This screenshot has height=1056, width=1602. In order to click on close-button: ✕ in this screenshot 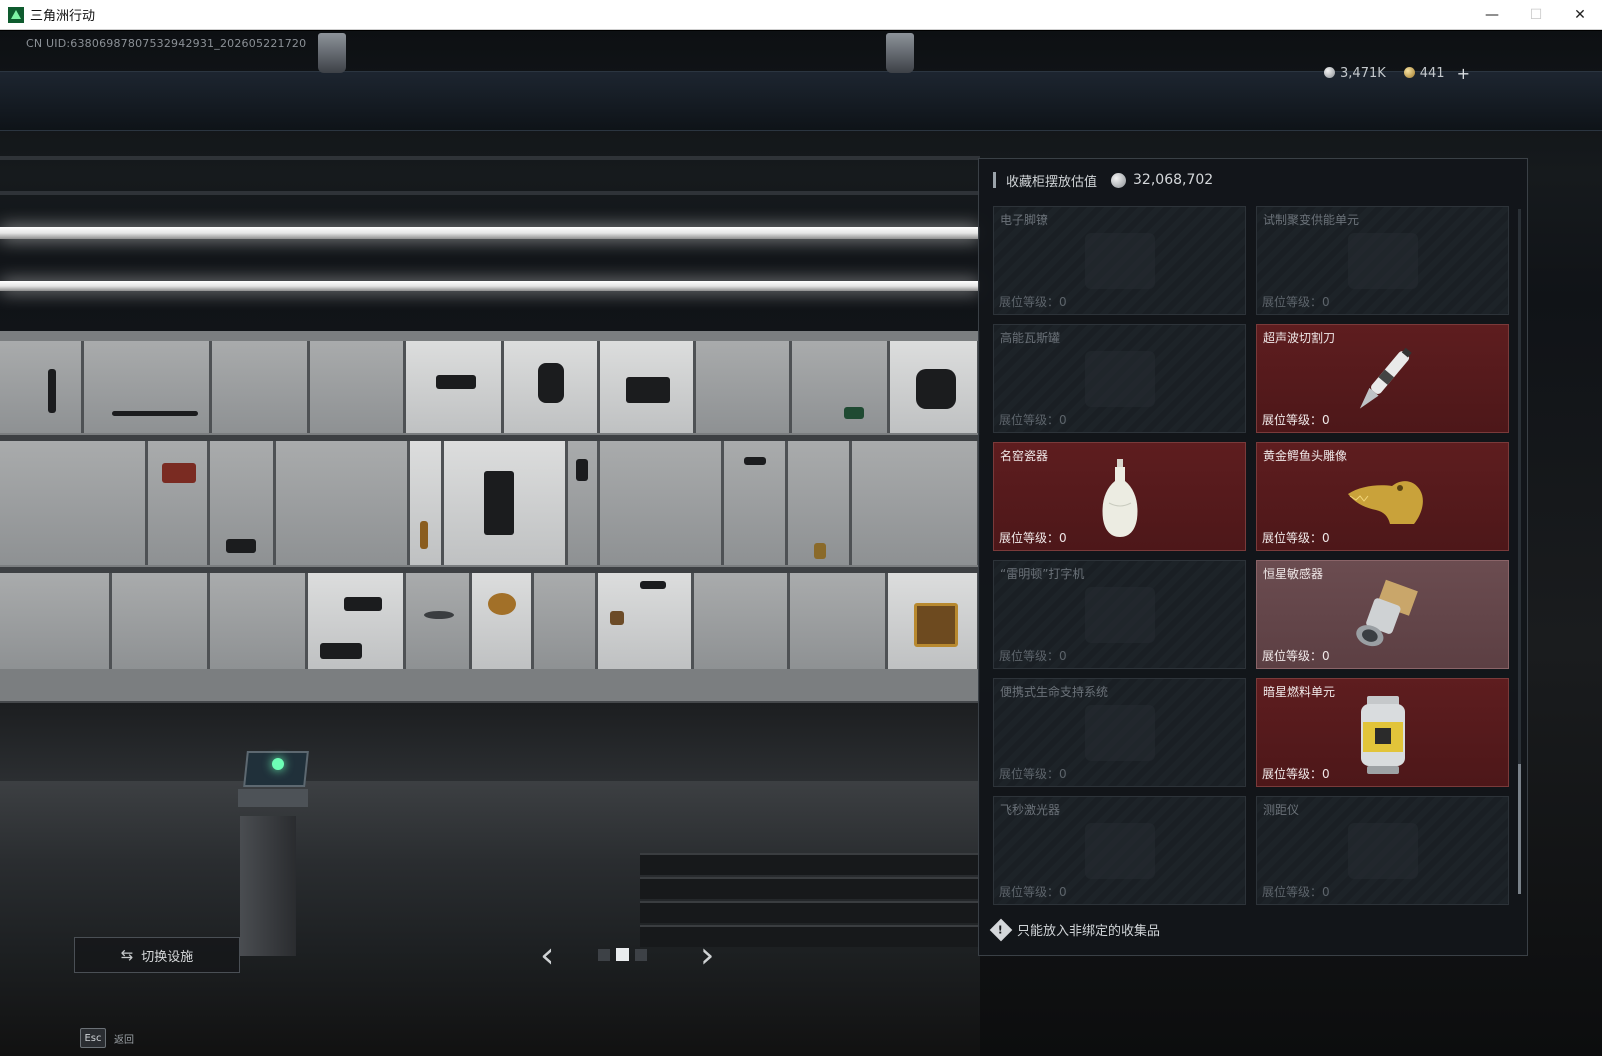, I will do `click(1580, 15)`.